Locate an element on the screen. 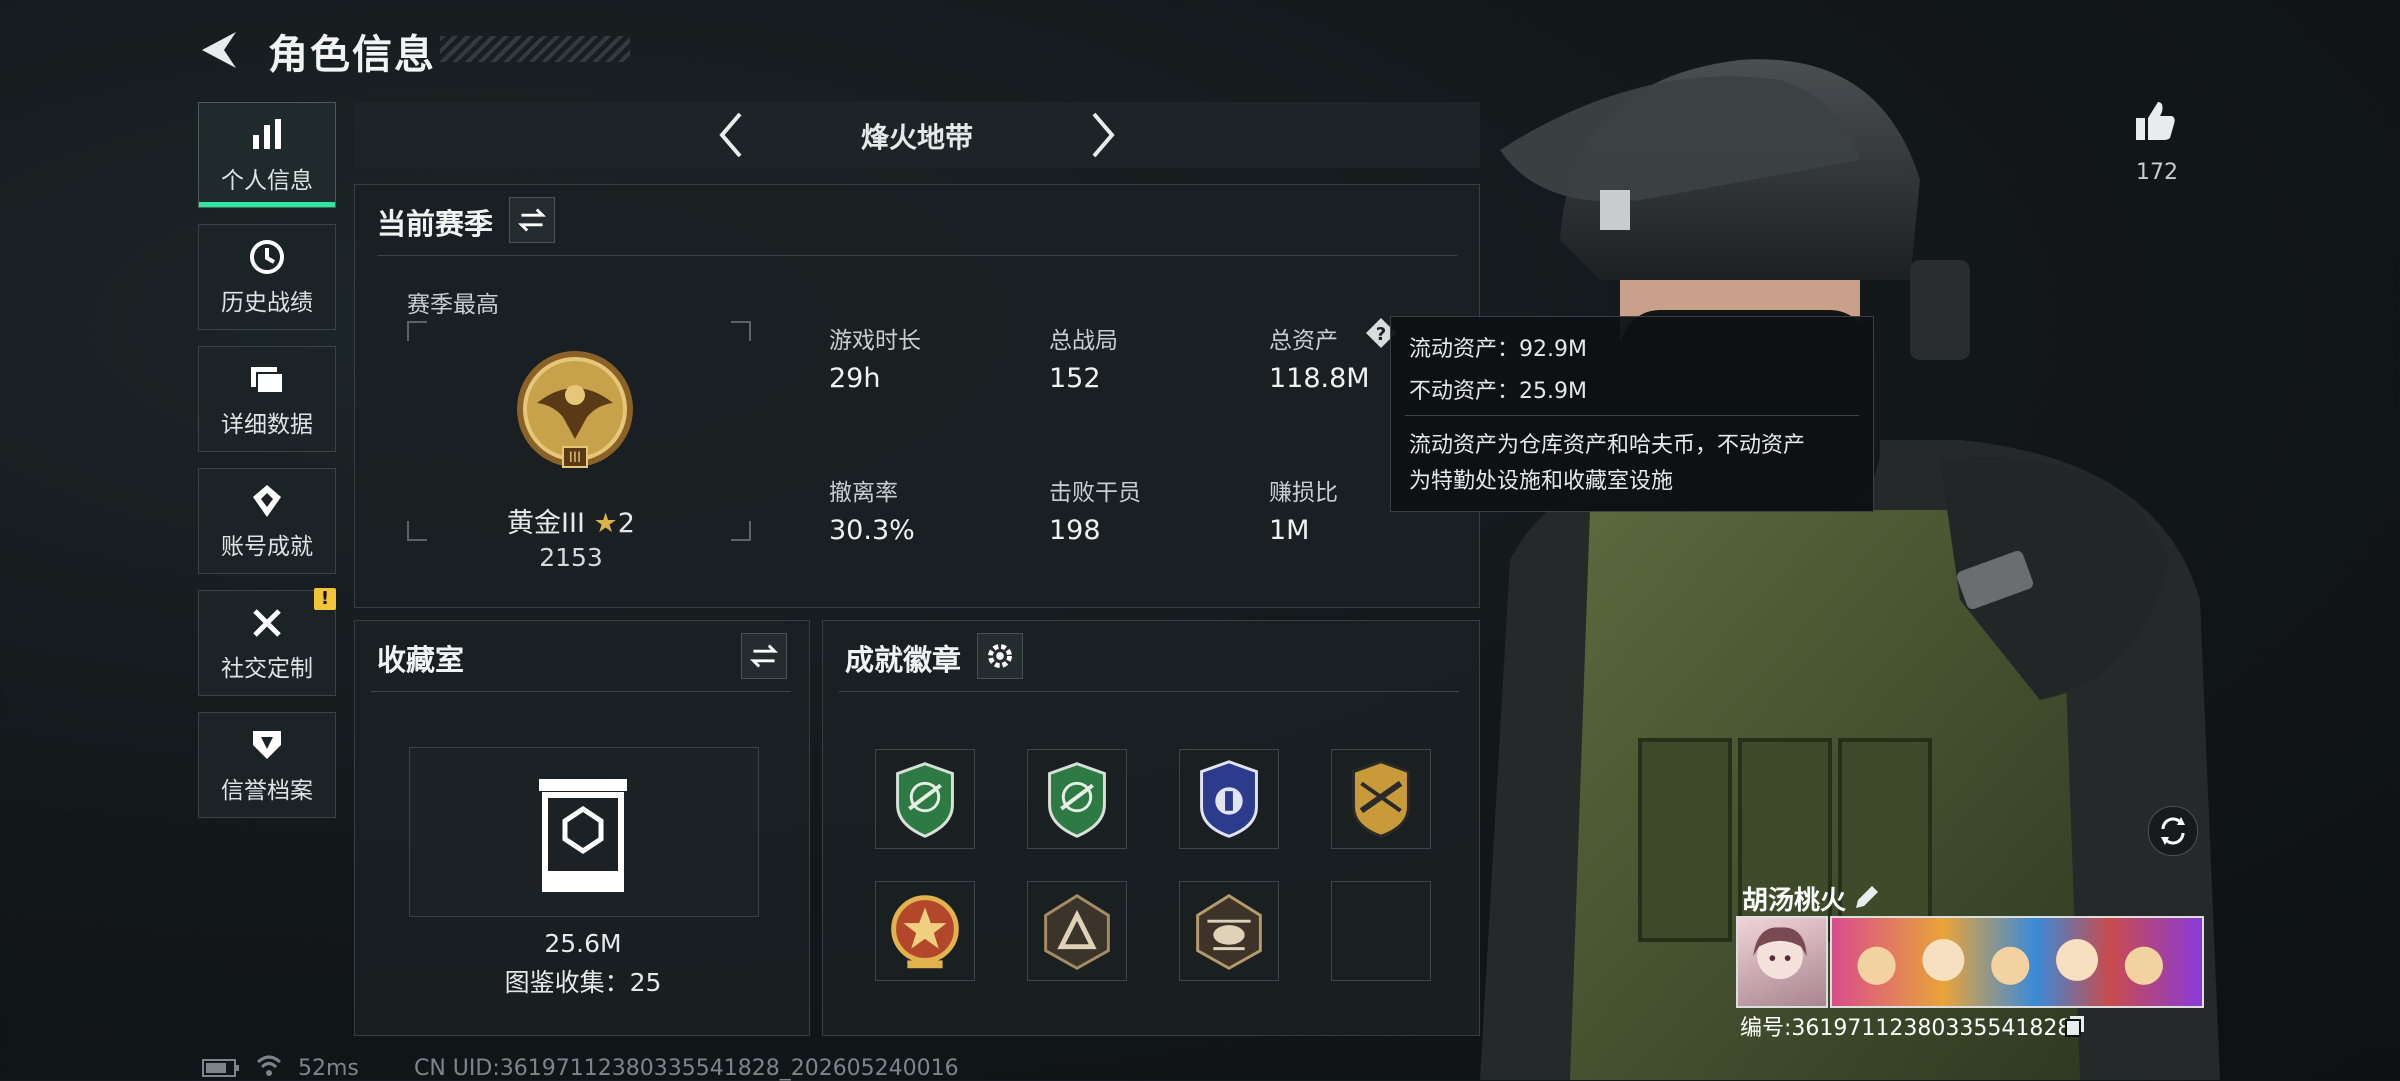 This screenshot has width=2400, height=1081. helicopter-badge-icon is located at coordinates (1229, 931).